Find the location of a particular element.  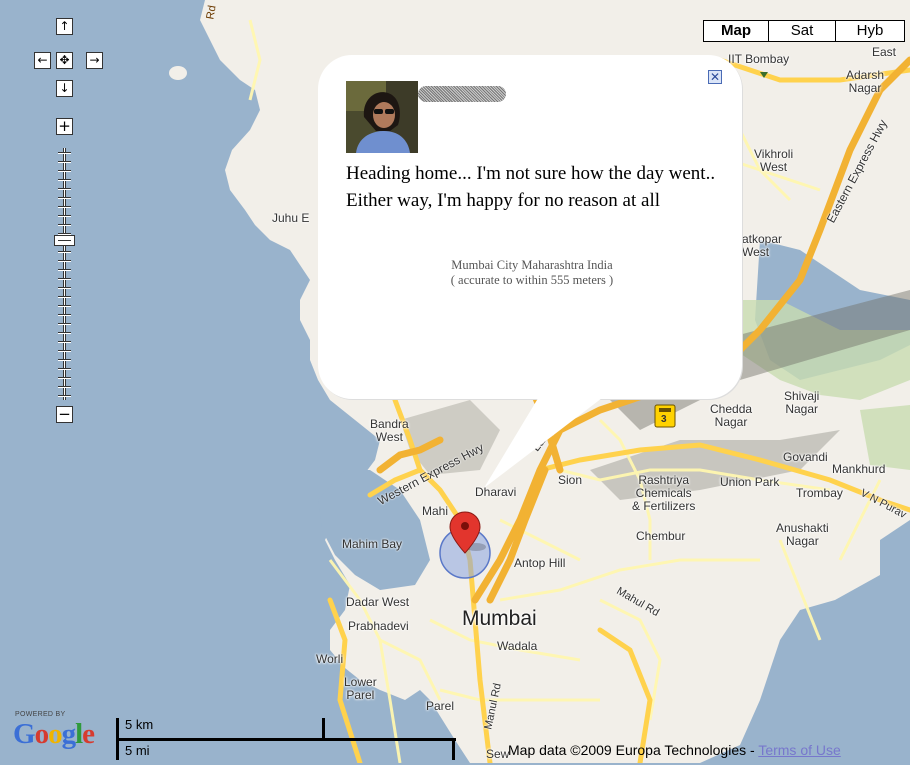

label-prabhadevi: Prabhadevi is located at coordinates (378, 626).